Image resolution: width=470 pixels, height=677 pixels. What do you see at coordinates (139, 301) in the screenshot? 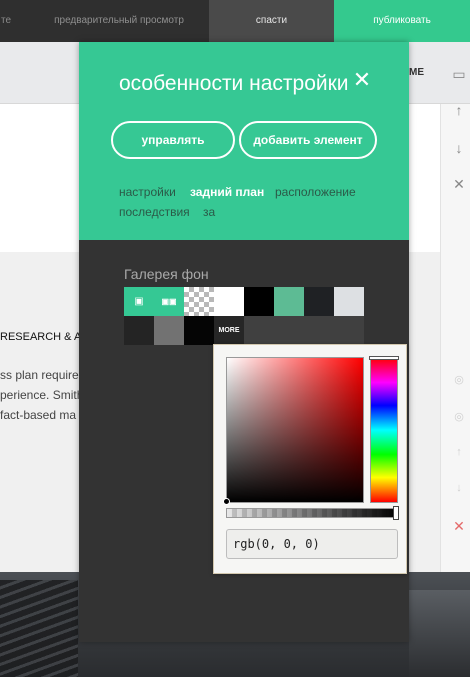
I see `image-icon: ▣` at bounding box center [139, 301].